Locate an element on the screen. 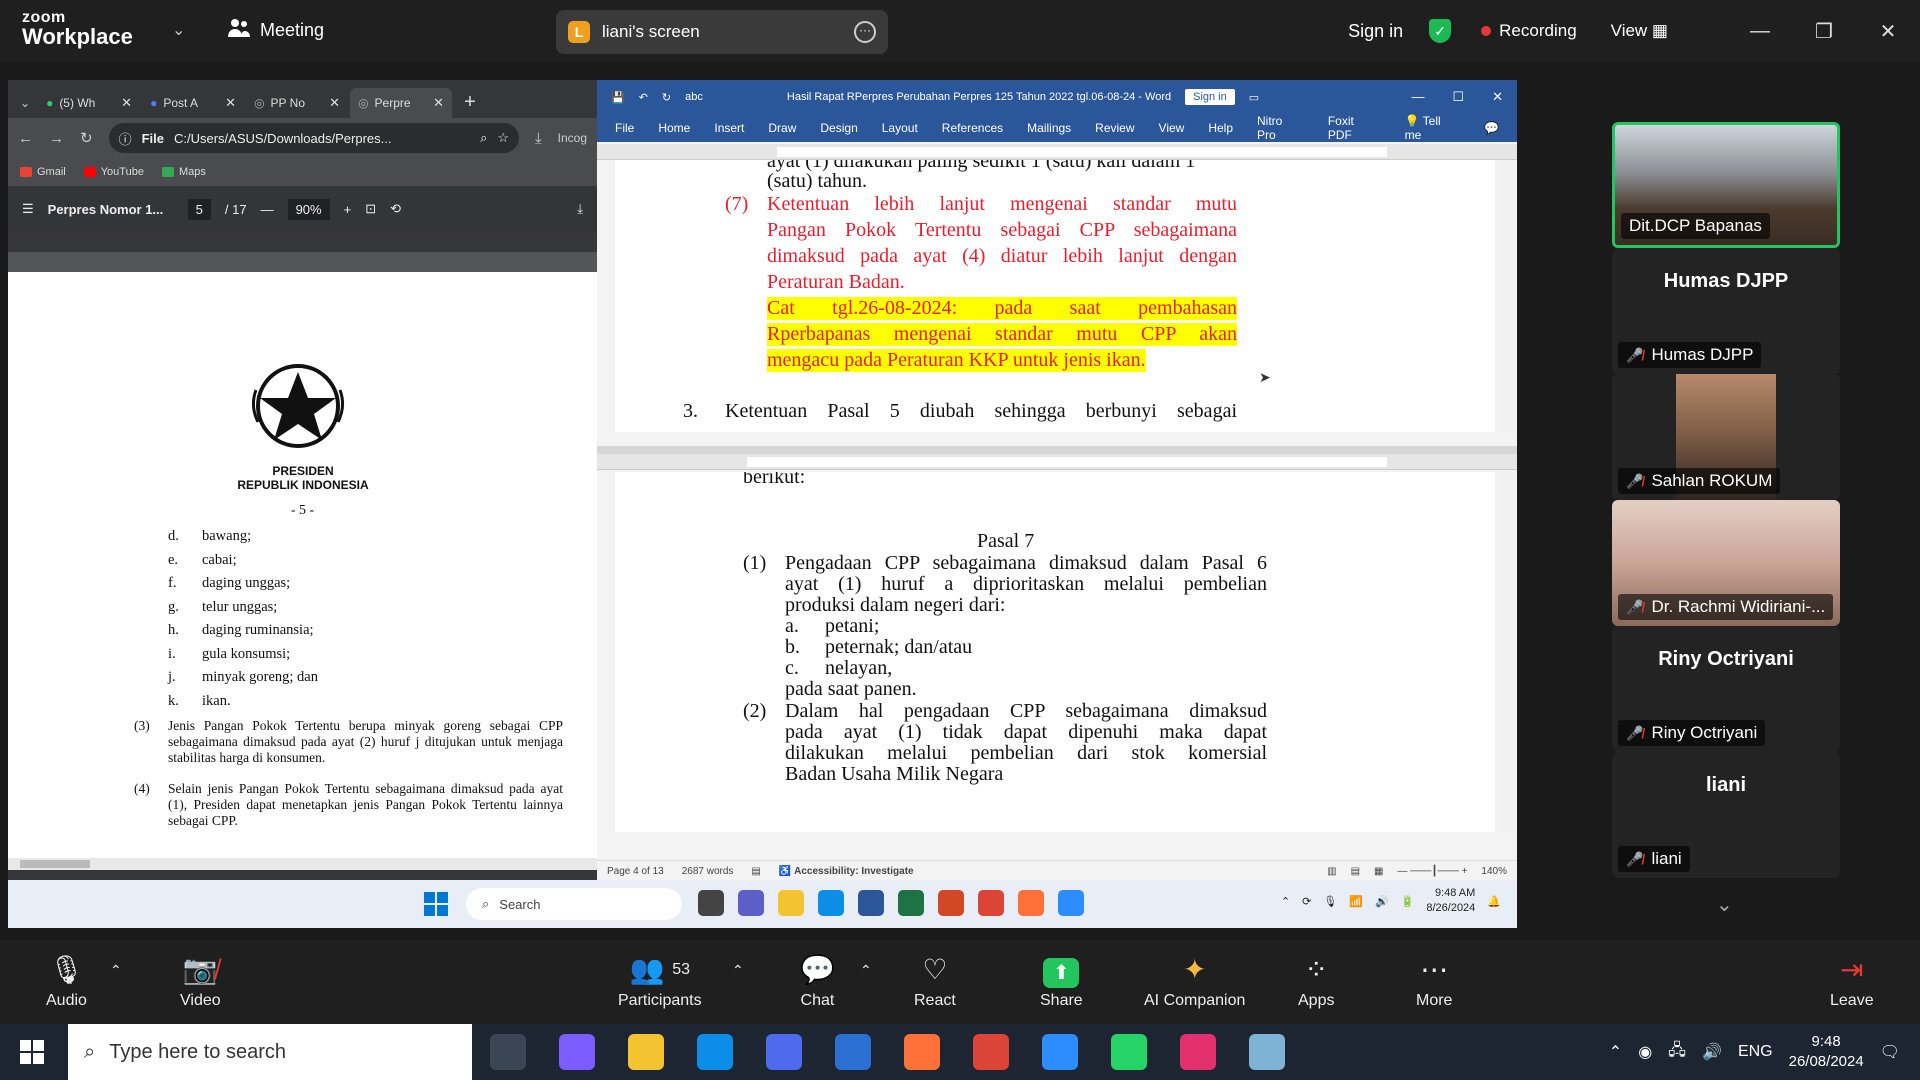  recording-indicator: Recording is located at coordinates (1538, 31).